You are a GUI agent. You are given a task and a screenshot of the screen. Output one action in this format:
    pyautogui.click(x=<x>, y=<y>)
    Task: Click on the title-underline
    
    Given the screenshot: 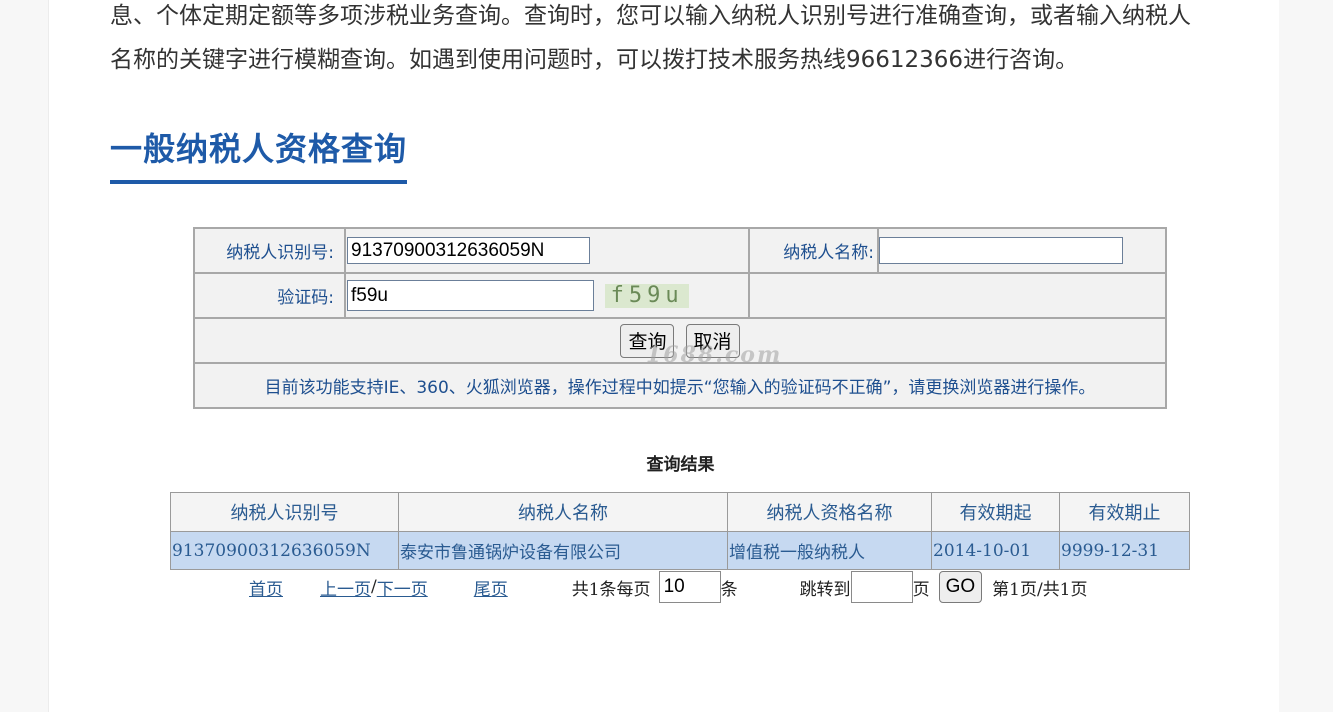 What is the action you would take?
    pyautogui.click(x=258, y=182)
    